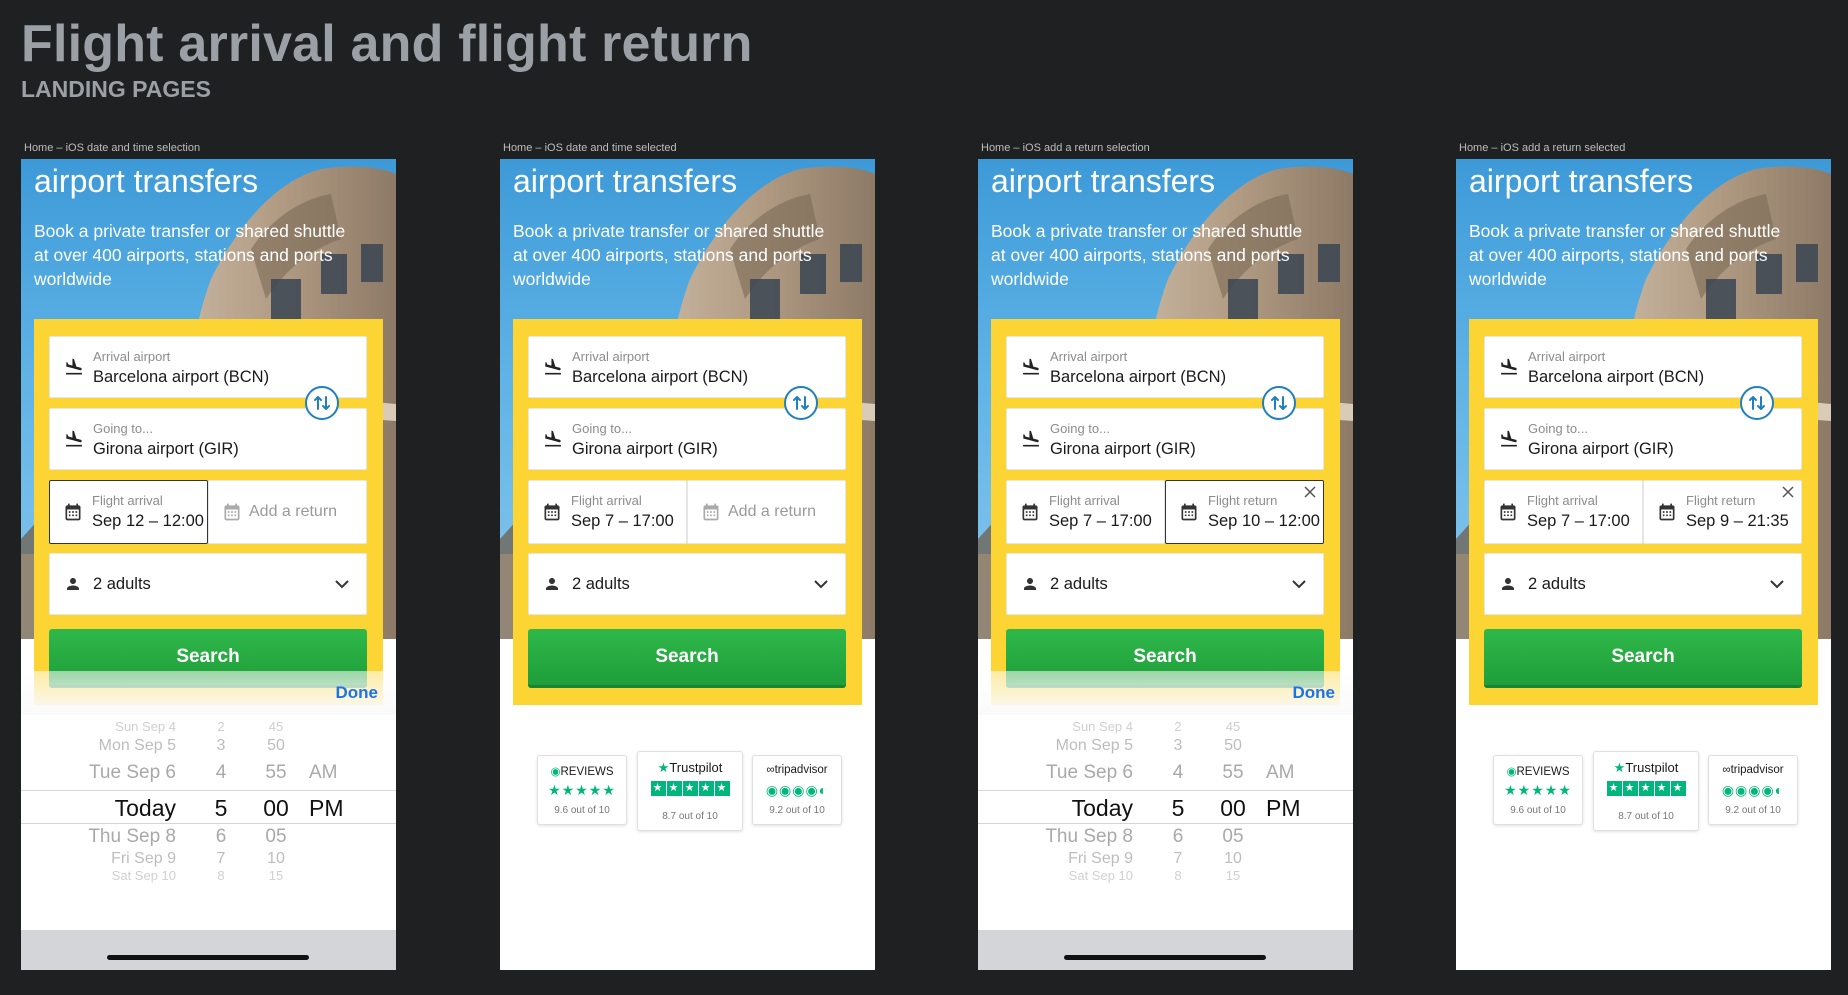 The width and height of the screenshot is (1848, 995). What do you see at coordinates (116, 89) in the screenshot?
I see `page-subtitle: LANDING PAGES` at bounding box center [116, 89].